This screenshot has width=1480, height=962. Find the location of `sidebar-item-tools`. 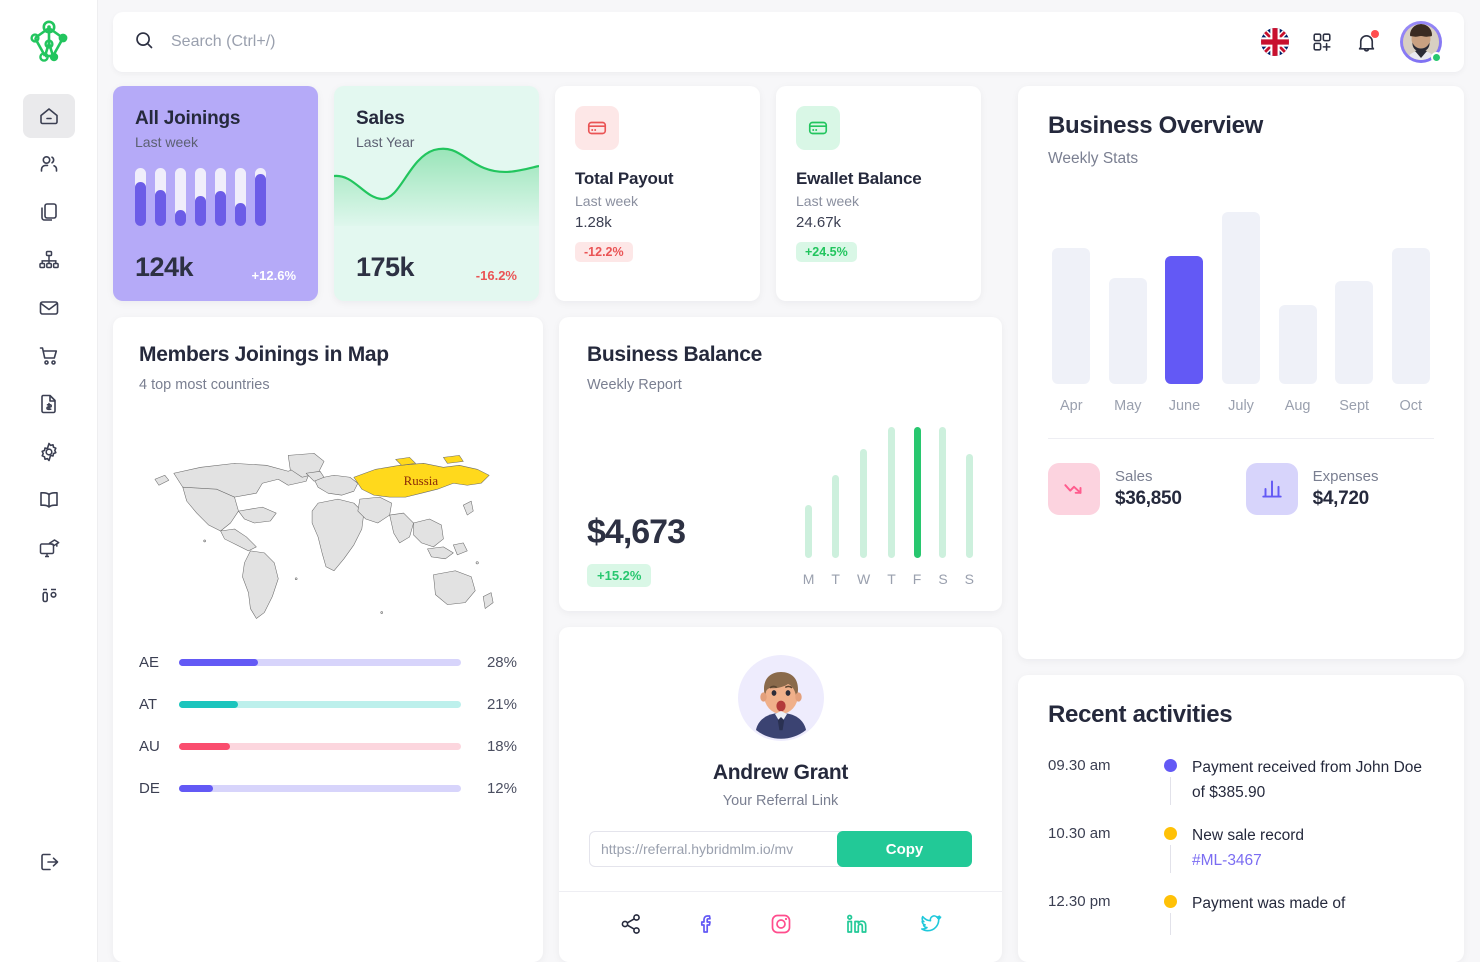

sidebar-item-tools is located at coordinates (49, 596).